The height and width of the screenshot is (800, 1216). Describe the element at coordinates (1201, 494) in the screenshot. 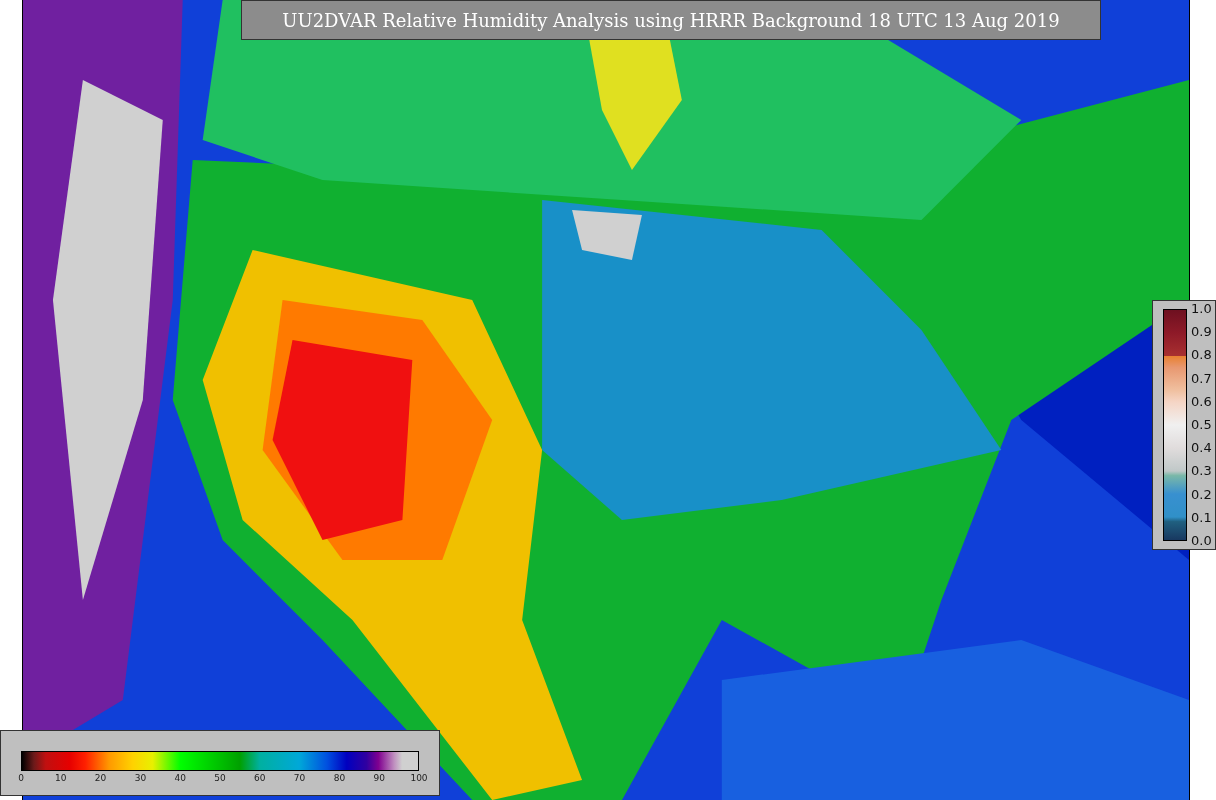

I see `tick-label: 0.2` at that location.